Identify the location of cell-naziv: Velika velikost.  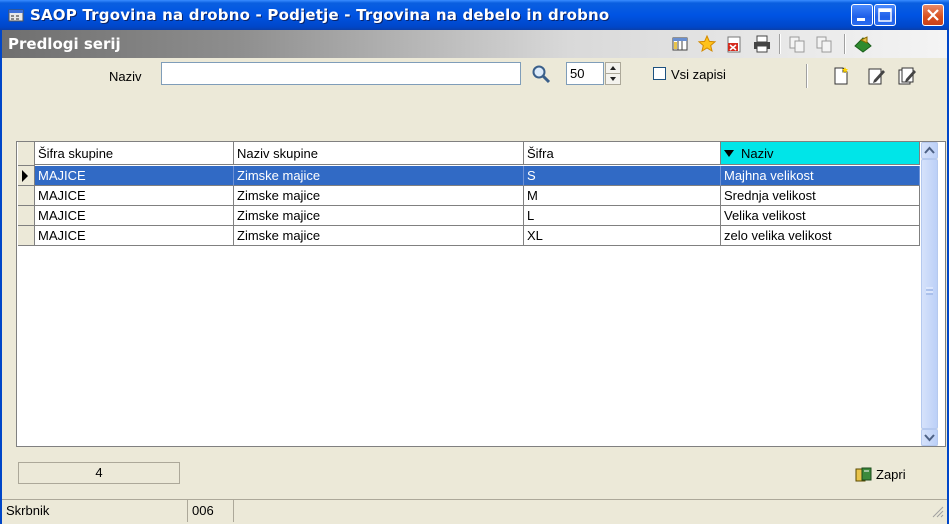
(820, 216).